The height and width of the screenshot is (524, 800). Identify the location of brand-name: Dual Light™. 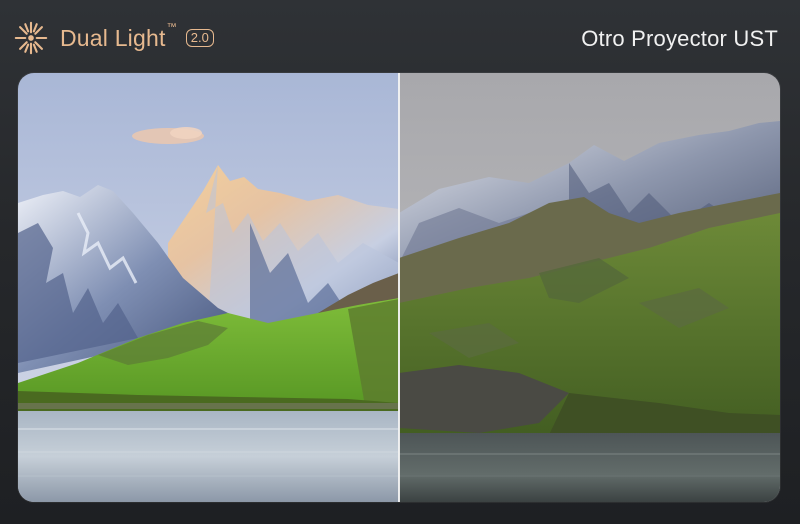
(118, 36).